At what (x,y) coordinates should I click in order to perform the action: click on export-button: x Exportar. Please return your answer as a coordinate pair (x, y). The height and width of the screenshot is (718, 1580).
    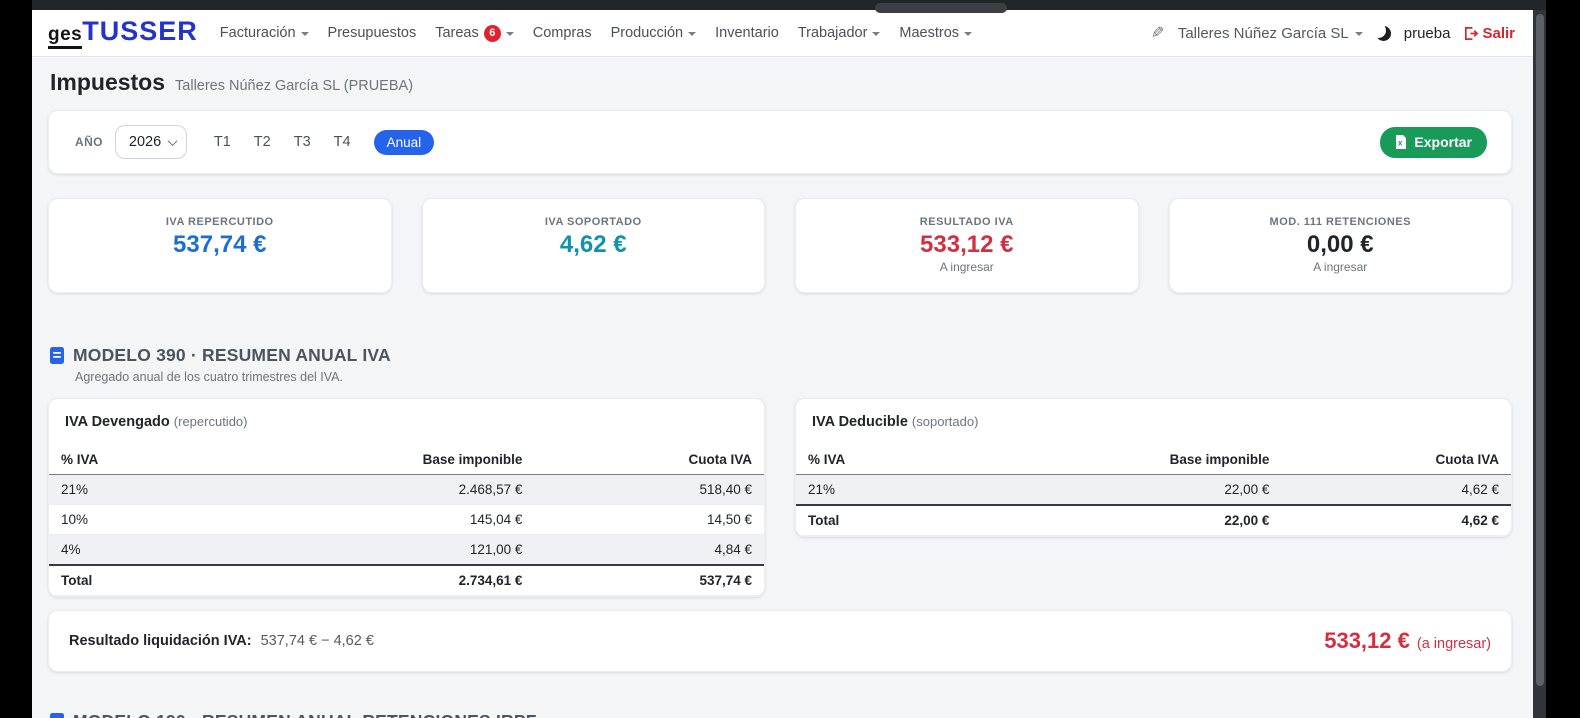
    Looking at the image, I should click on (1433, 142).